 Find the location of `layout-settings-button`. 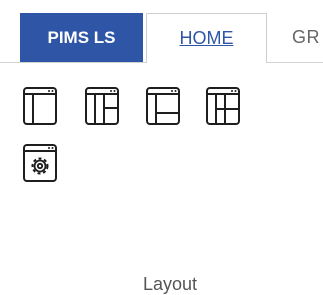

layout-settings-button is located at coordinates (40, 163).